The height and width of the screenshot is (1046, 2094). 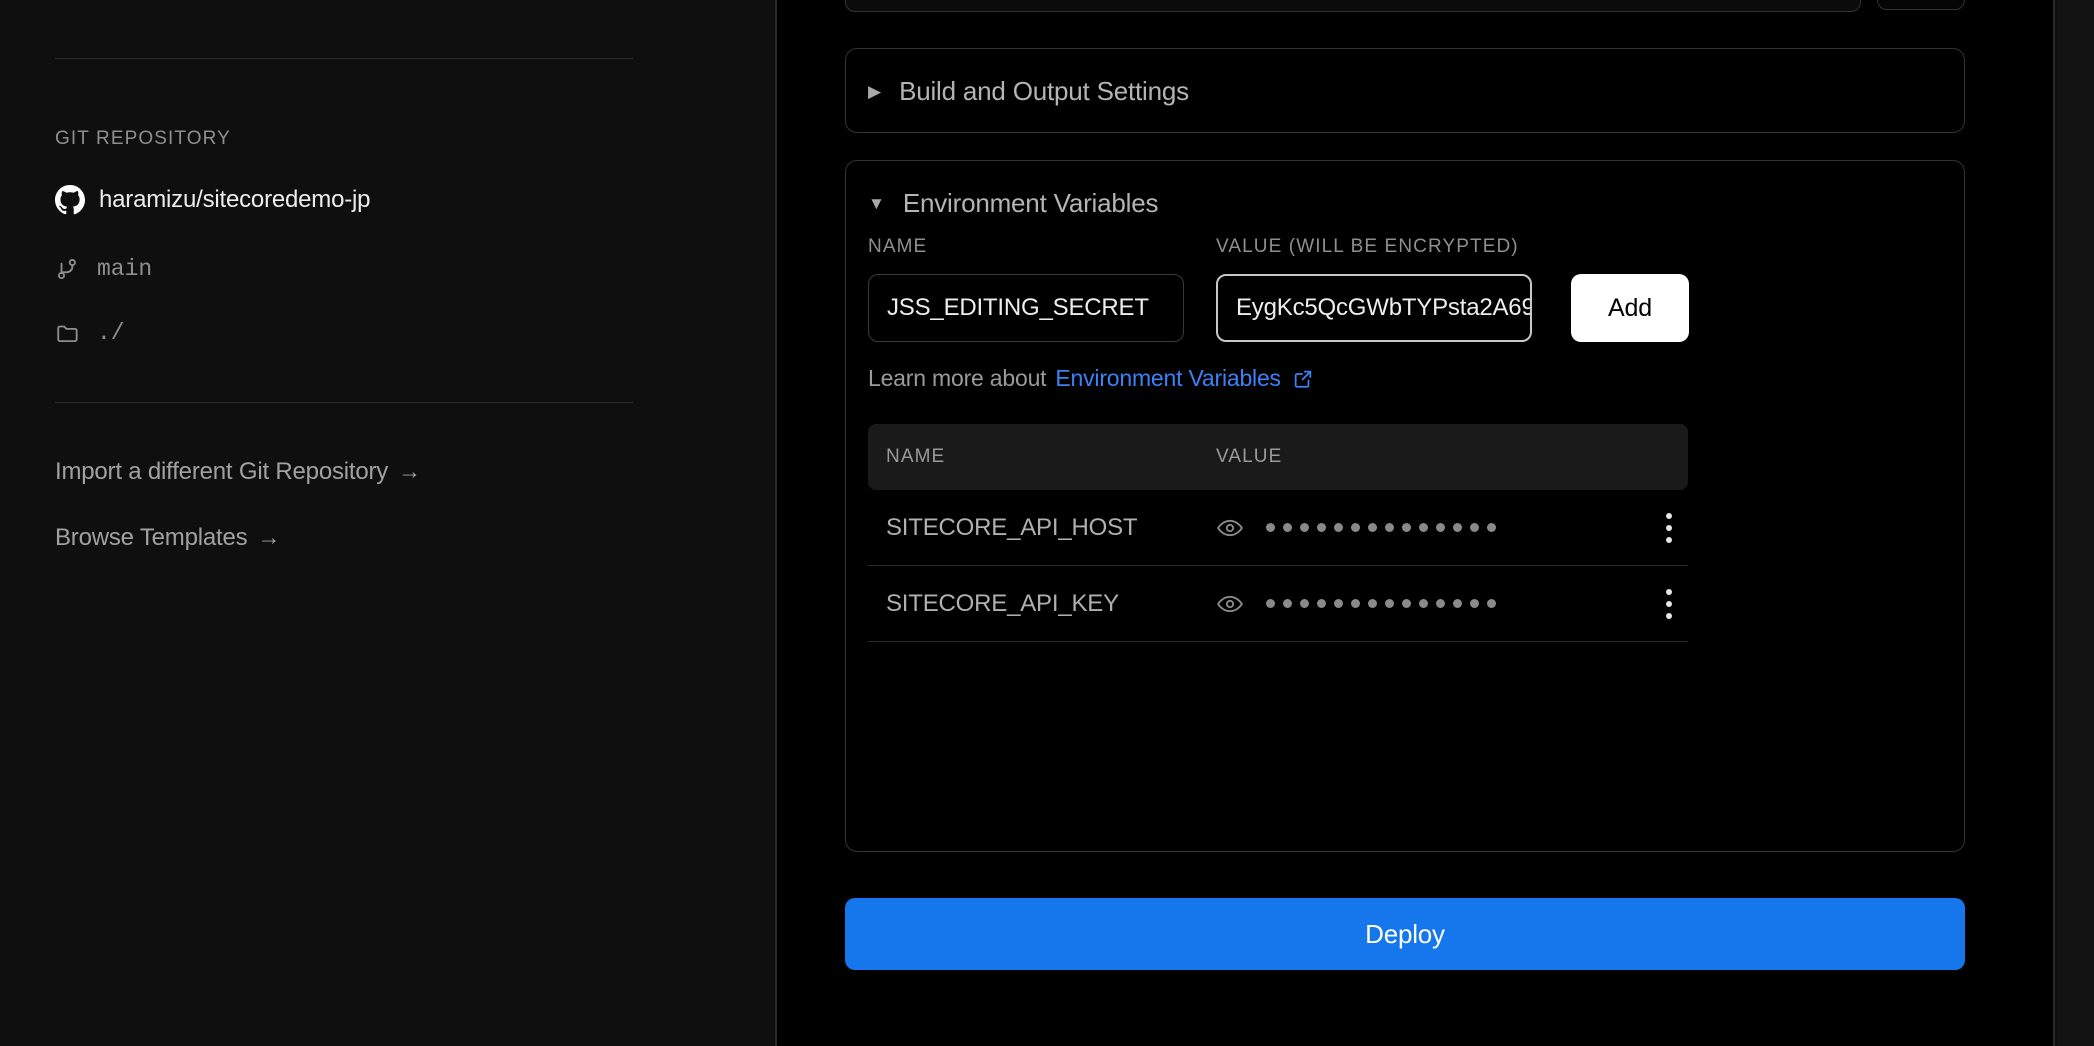 What do you see at coordinates (1018, 307) in the screenshot?
I see `env-name-input-value: JSS_EDITING_SECRET` at bounding box center [1018, 307].